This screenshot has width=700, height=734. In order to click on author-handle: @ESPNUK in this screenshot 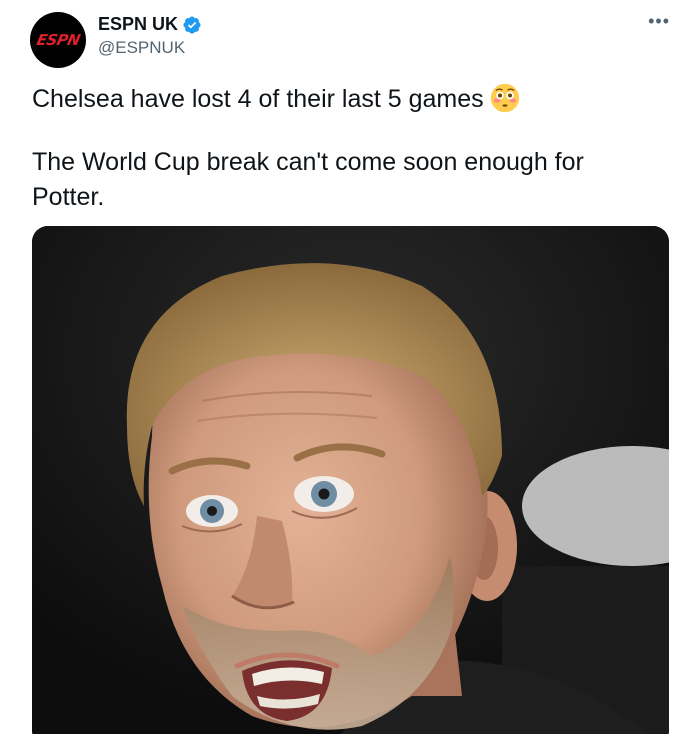, I will do `click(141, 48)`.